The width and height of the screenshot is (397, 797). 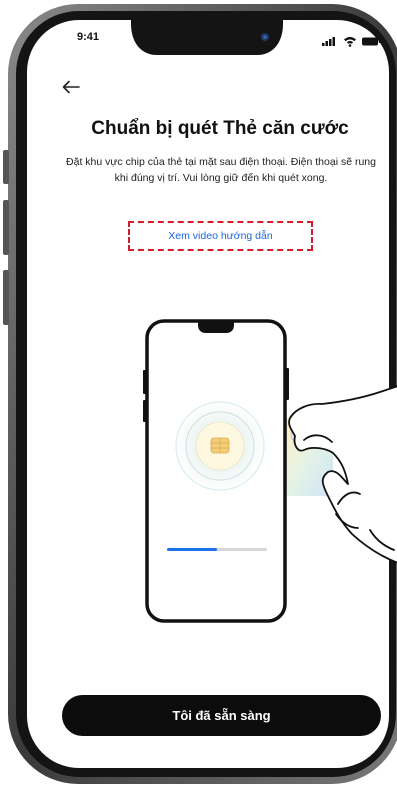 I want to click on wifi-icon, so click(x=350, y=42).